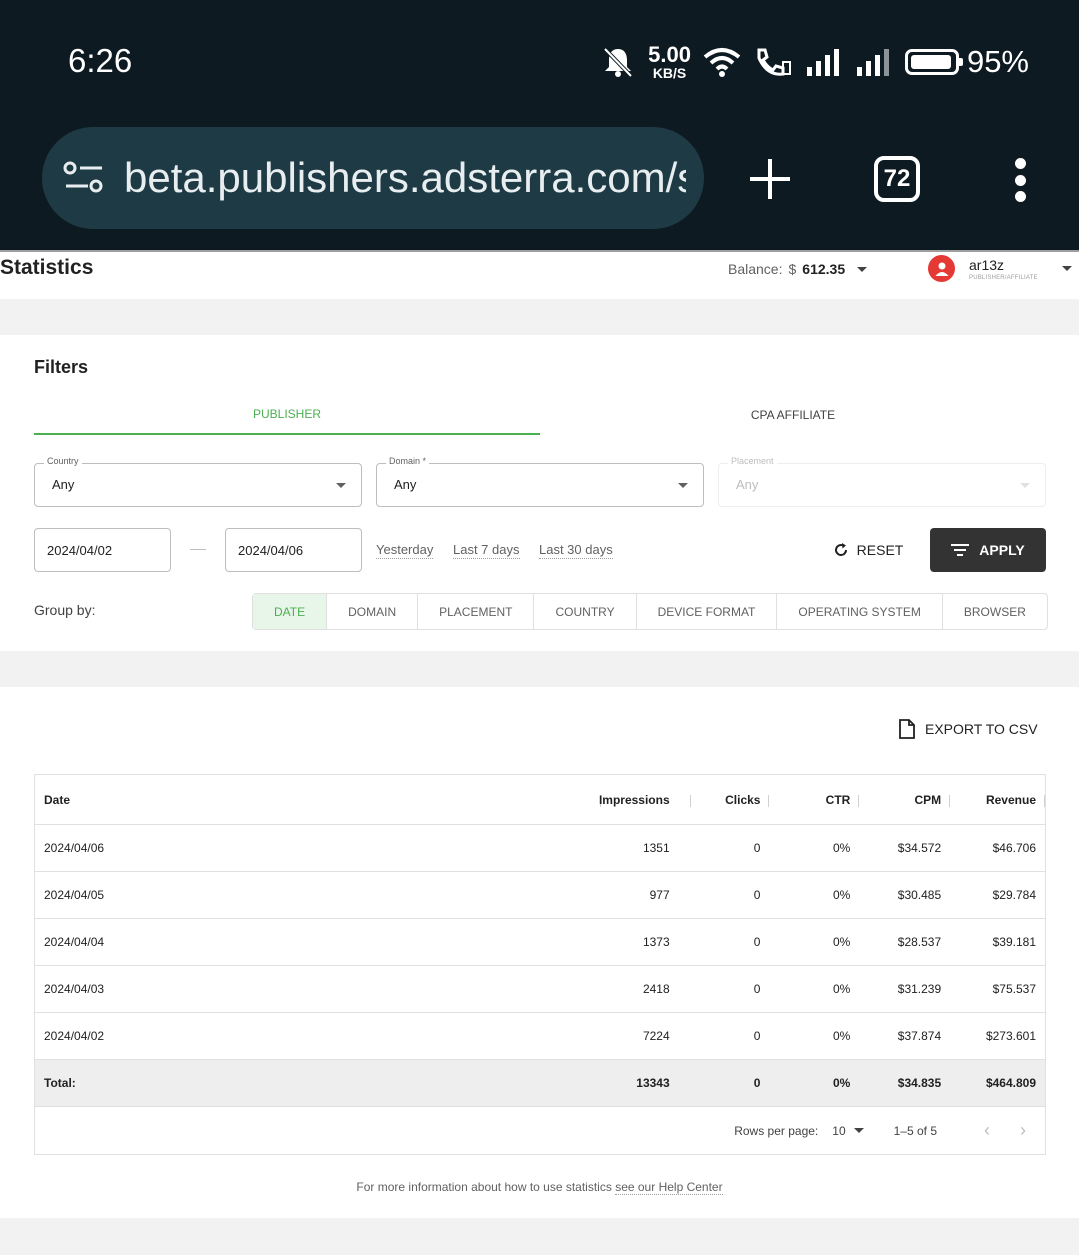  What do you see at coordinates (408, 461) in the screenshot?
I see `domain-label: Domain *` at bounding box center [408, 461].